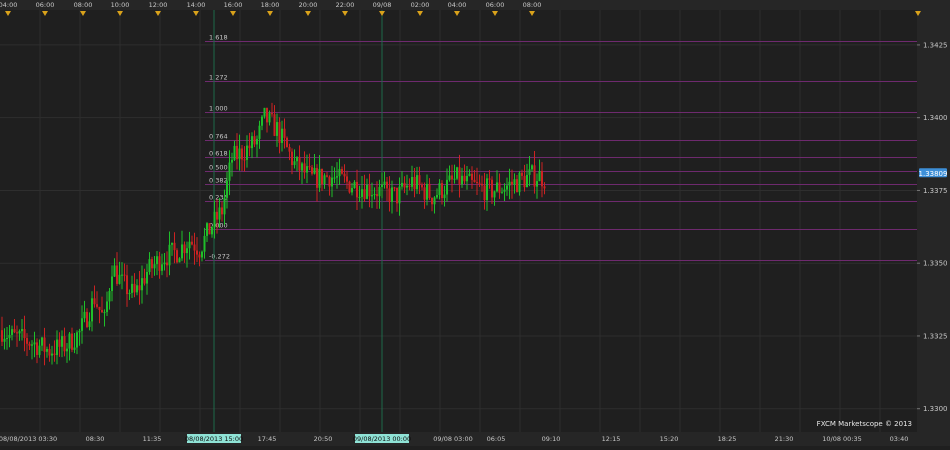  Describe the element at coordinates (270, 5) in the screenshot. I see `top-time-label: 18:00` at that location.